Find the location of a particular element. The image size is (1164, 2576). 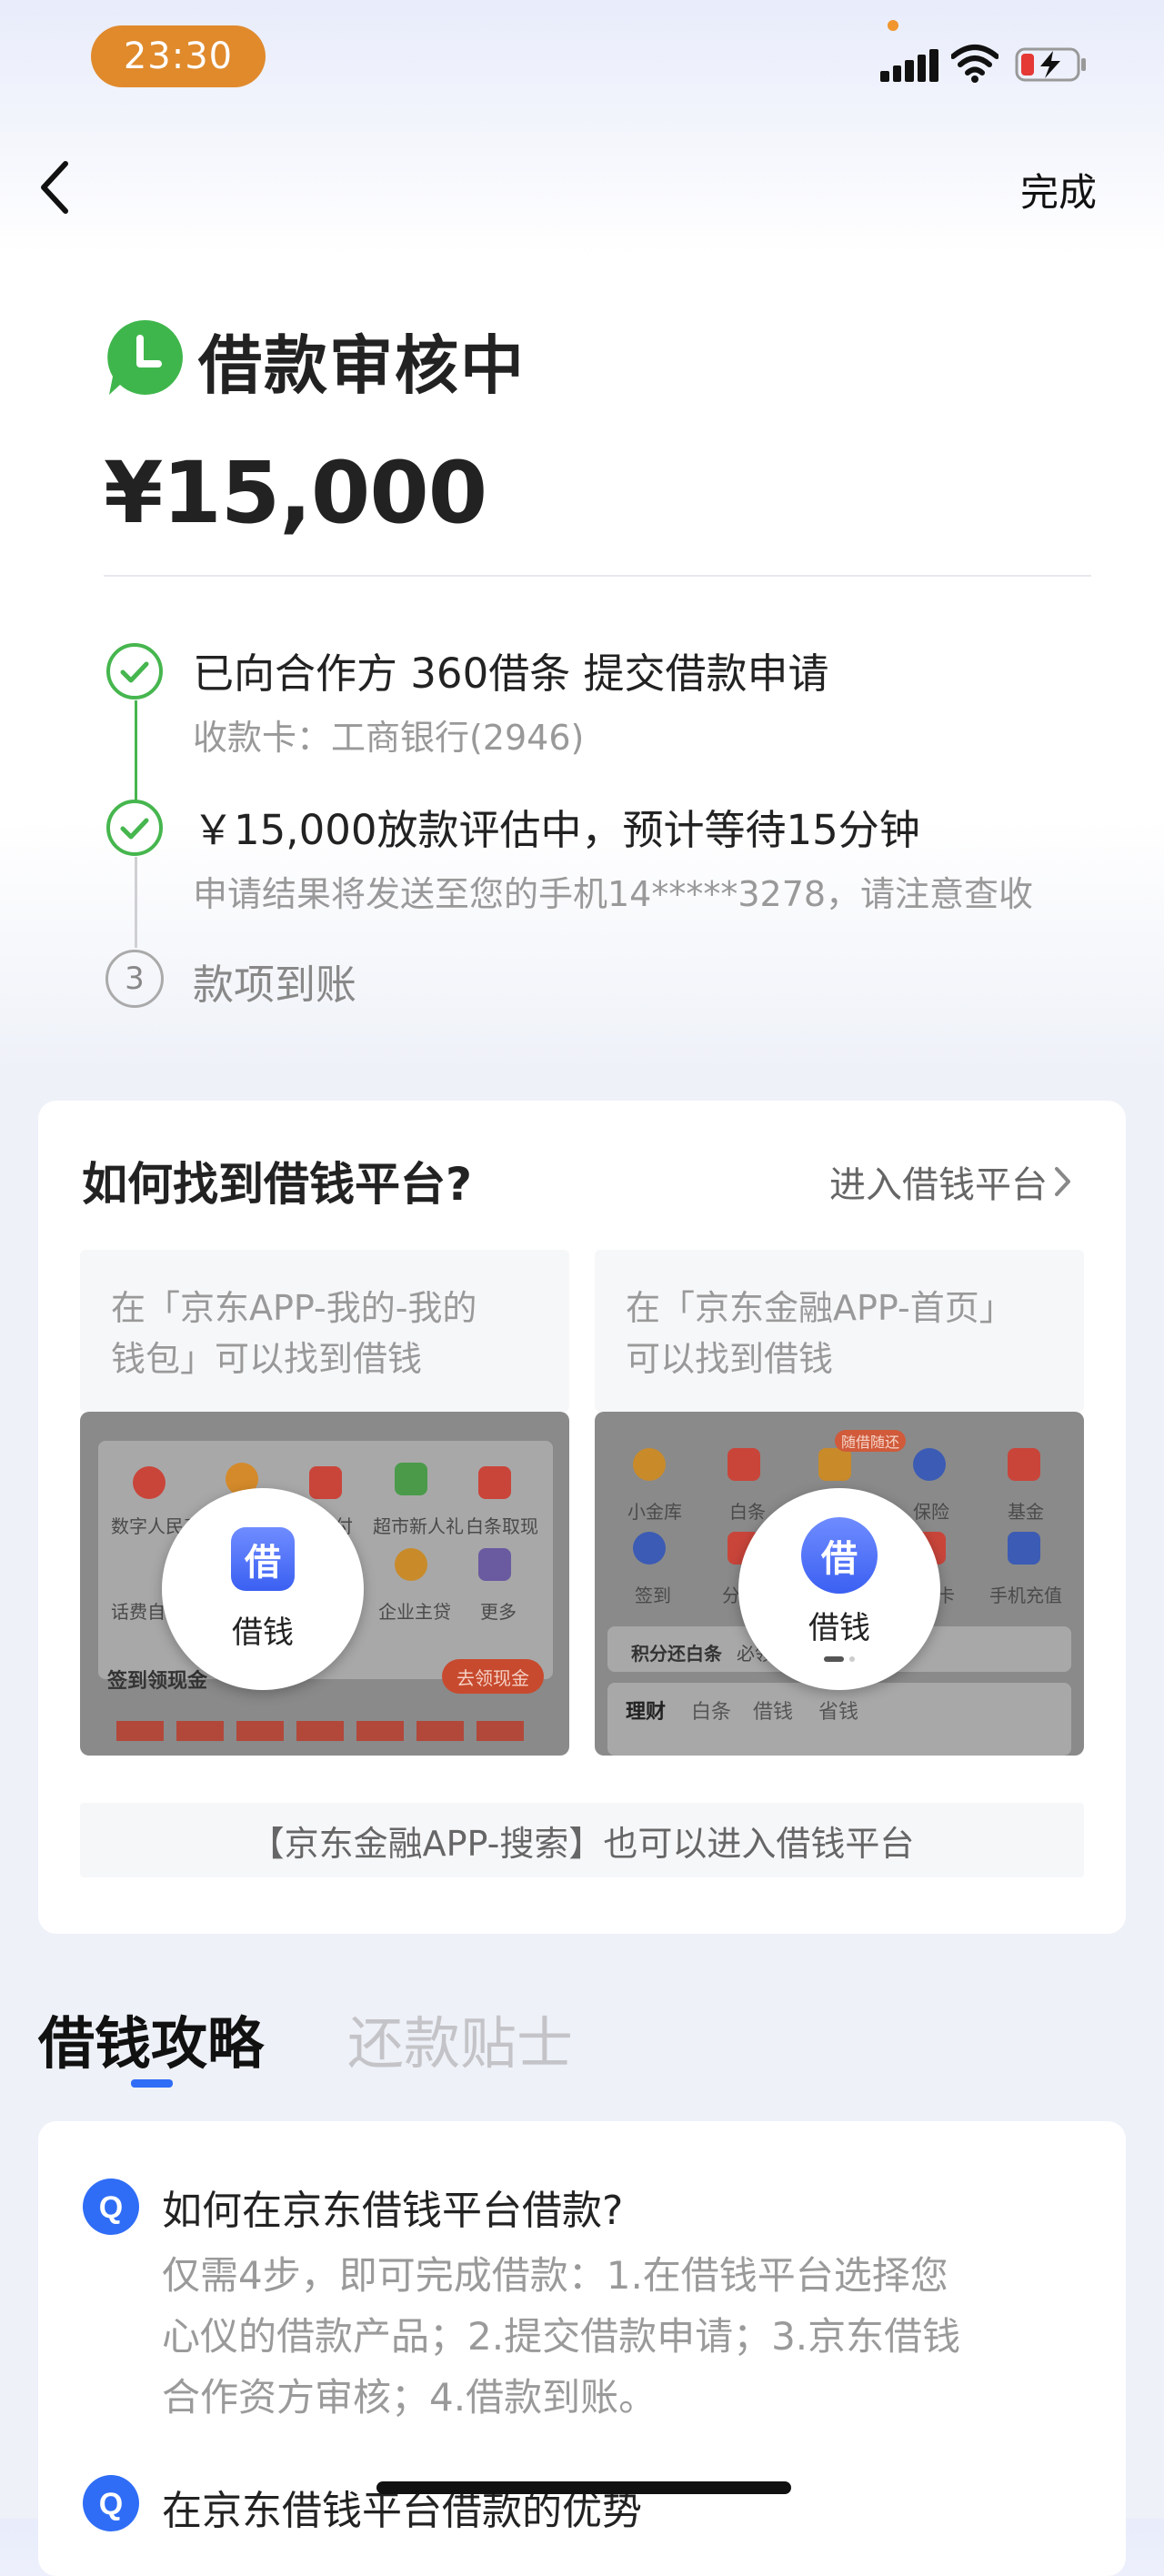

active-tab-indicator is located at coordinates (152, 2083).